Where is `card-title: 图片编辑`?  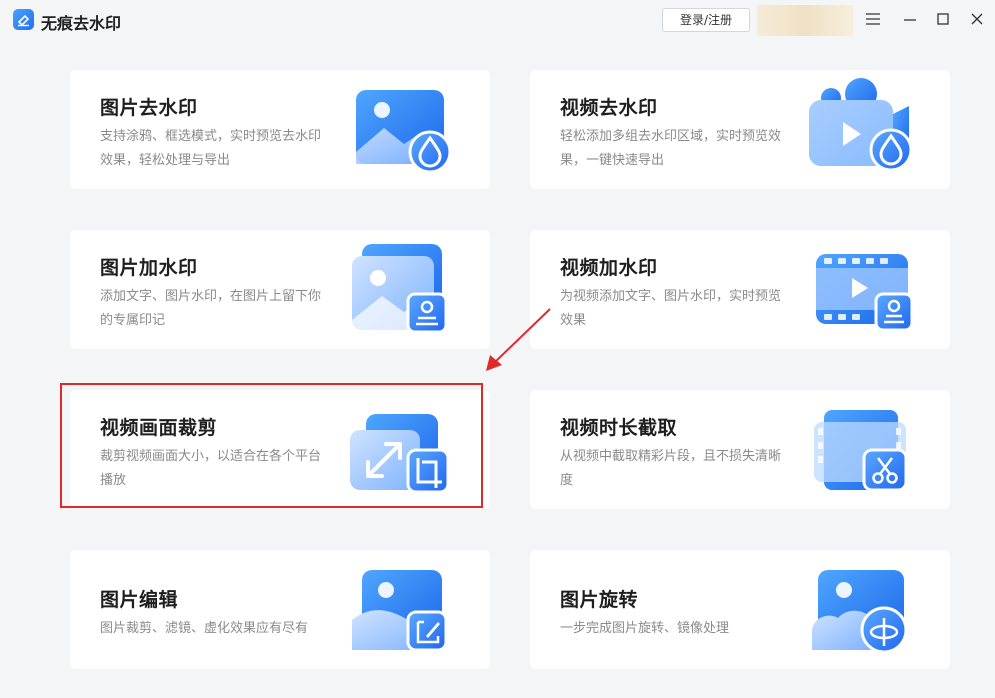
card-title: 图片编辑 is located at coordinates (139, 600).